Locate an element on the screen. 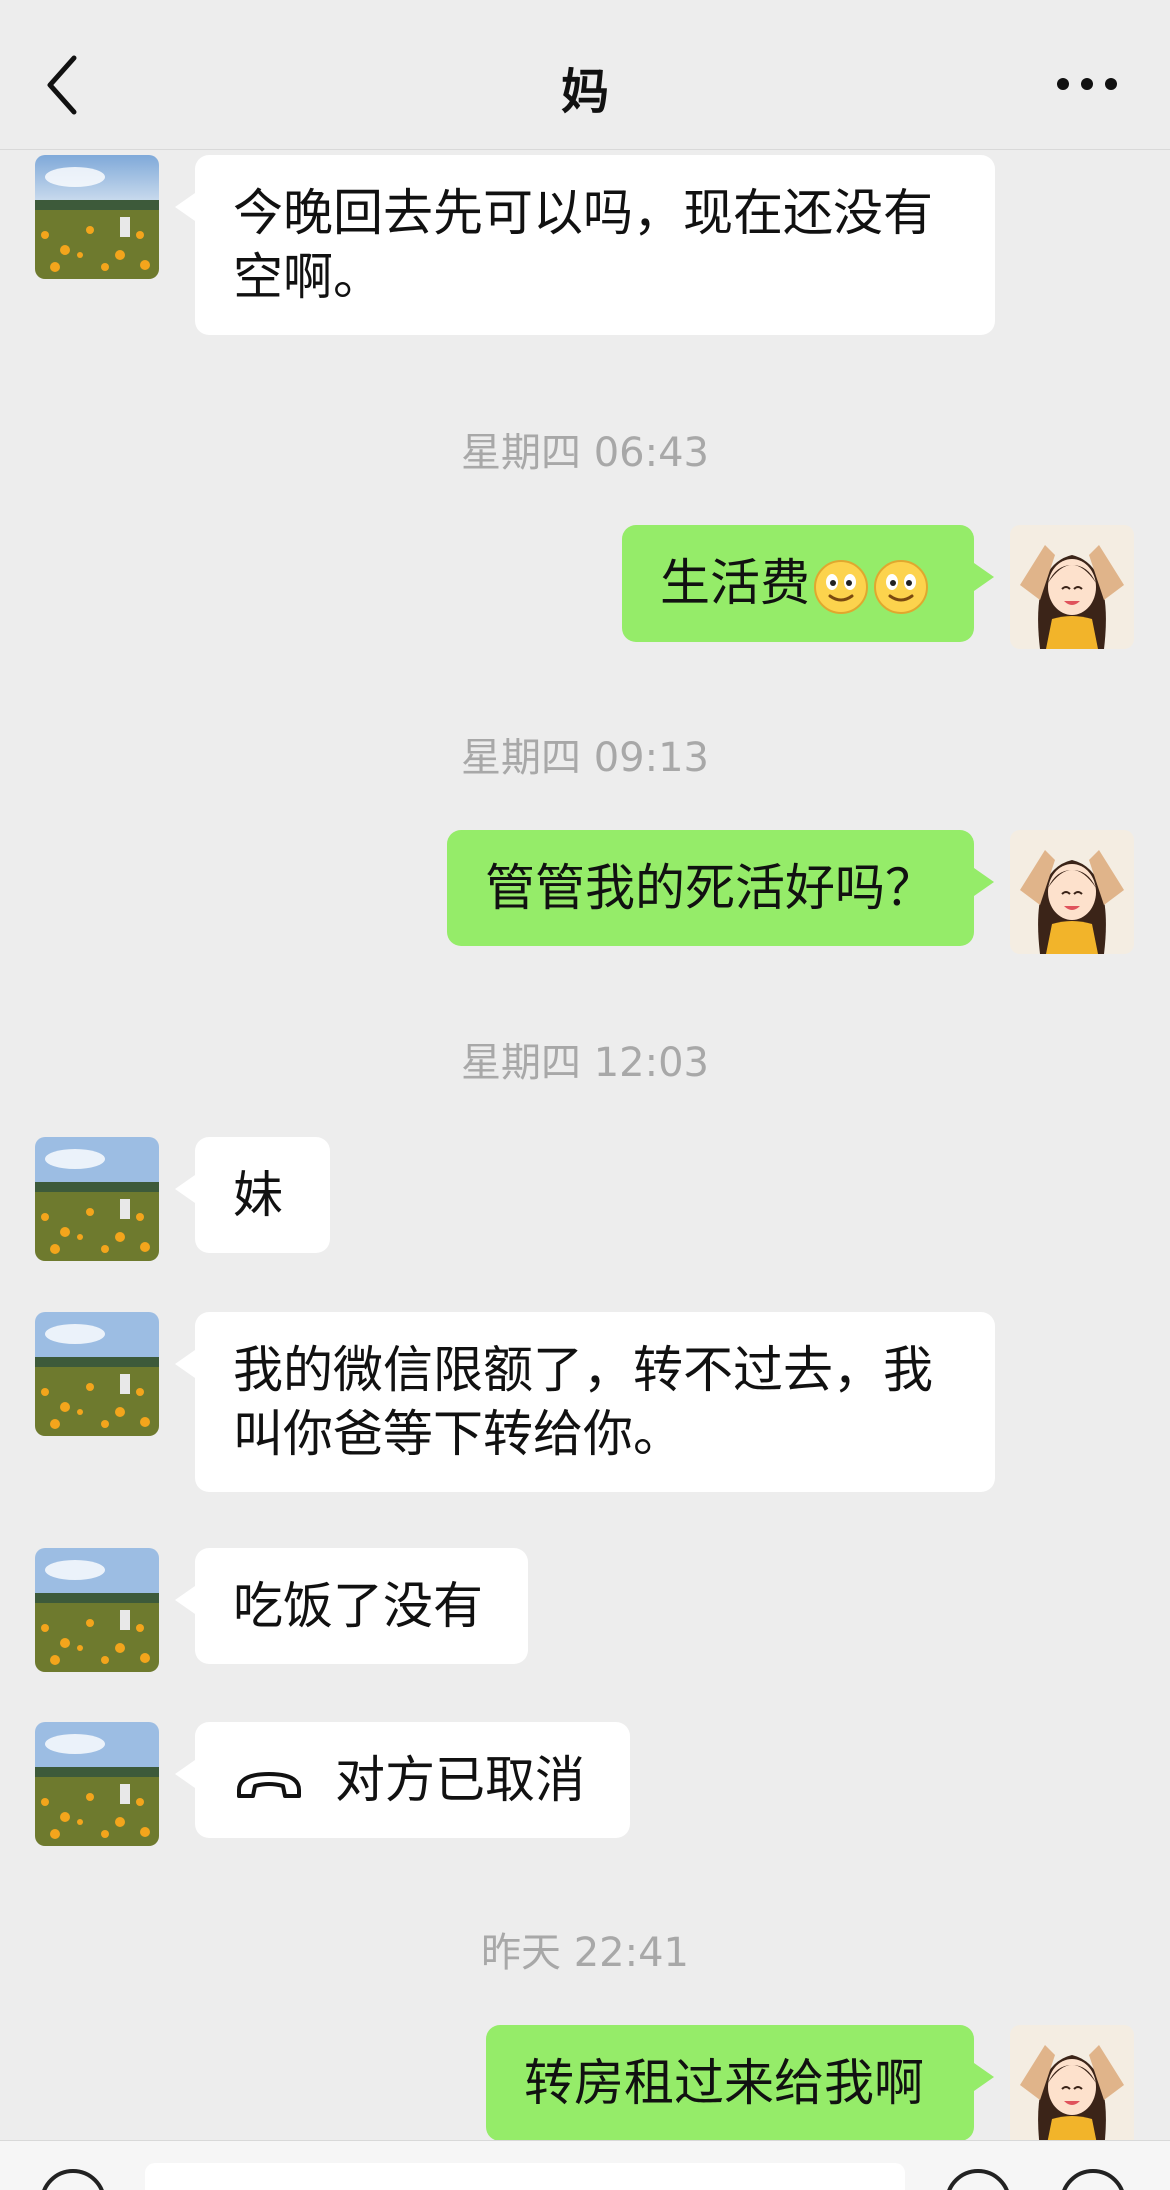  message-text: 今晚回去先可以吗，现在还没有空啊。 is located at coordinates (583, 245).